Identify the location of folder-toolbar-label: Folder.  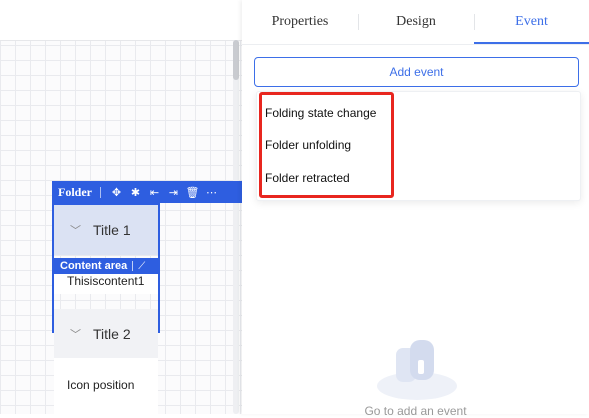
(75, 191).